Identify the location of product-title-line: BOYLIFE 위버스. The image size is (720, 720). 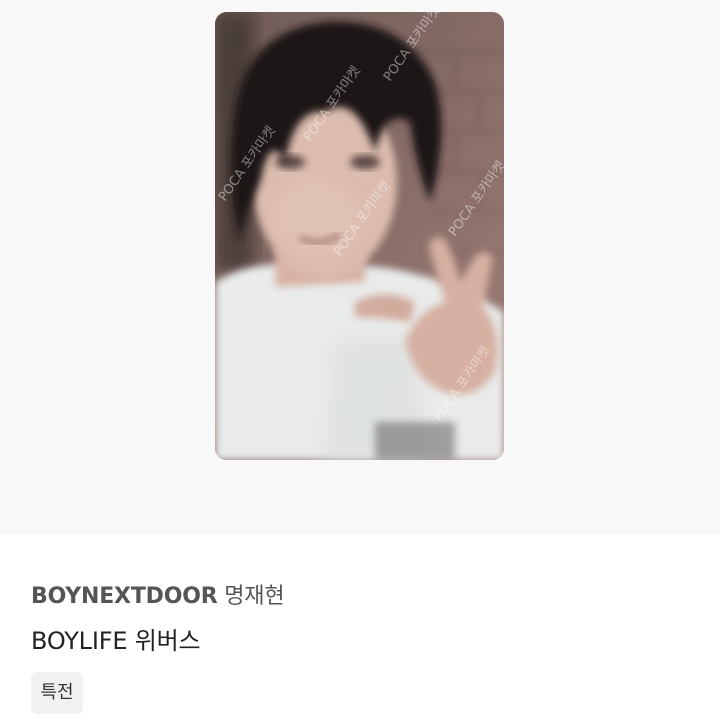
(116, 638).